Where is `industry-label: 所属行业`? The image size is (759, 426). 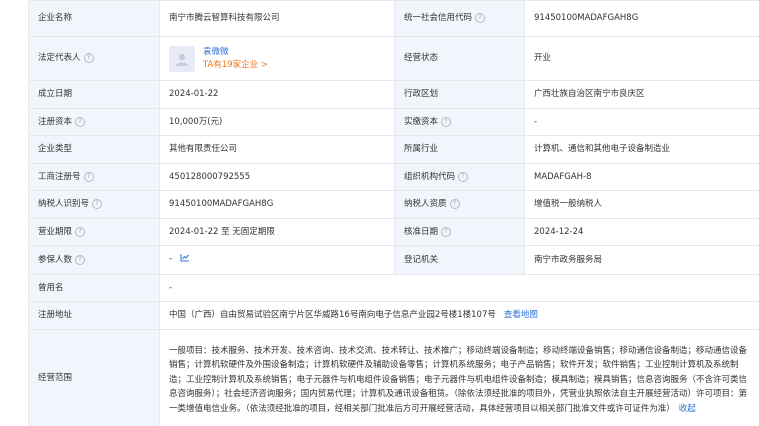
industry-label: 所属行业 is located at coordinates (459, 149).